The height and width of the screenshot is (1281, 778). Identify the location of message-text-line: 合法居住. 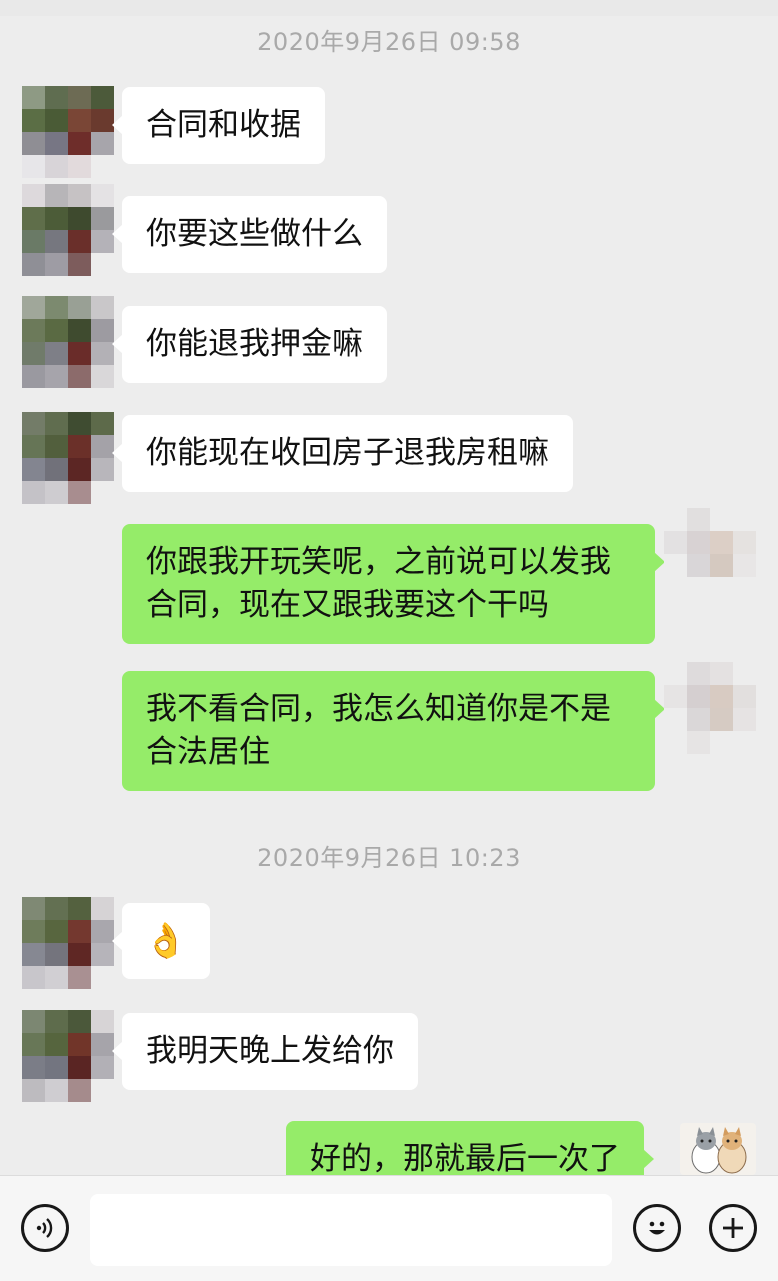
(208, 752).